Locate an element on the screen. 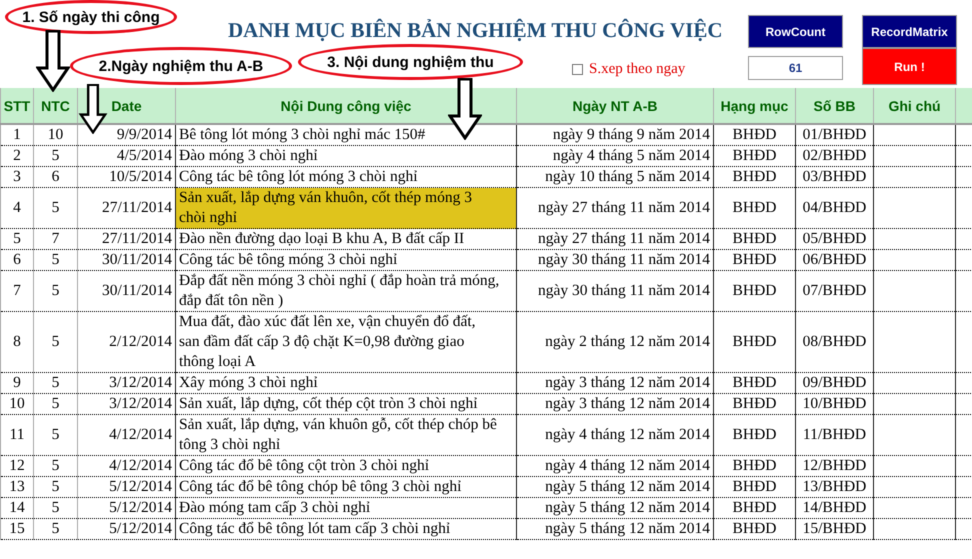 Image resolution: width=972 pixels, height=559 pixels. macro-button: RowCount is located at coordinates (795, 31).